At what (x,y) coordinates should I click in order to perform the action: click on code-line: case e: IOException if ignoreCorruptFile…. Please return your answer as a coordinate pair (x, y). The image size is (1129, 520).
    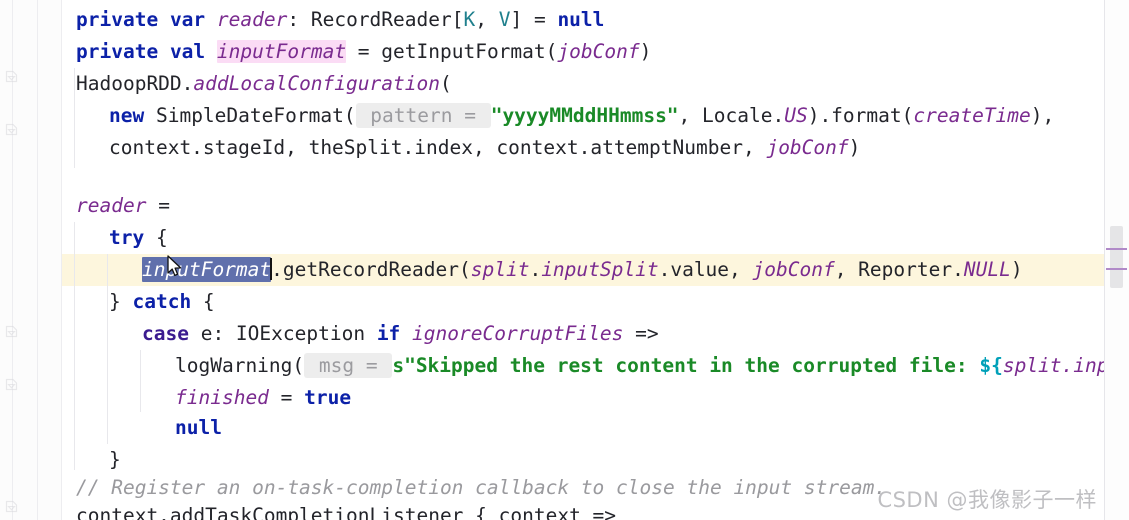
    Looking at the image, I should click on (400, 334).